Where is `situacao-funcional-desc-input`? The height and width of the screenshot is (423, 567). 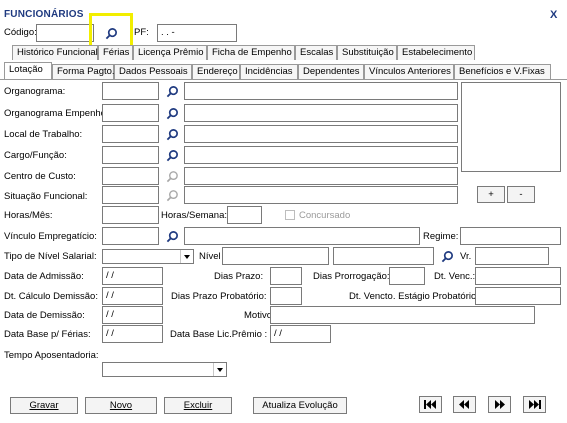 situacao-funcional-desc-input is located at coordinates (321, 195).